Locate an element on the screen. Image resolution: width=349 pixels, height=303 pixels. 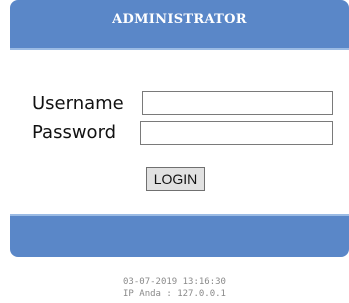
timestamp-text: 03-07-2019 13:16:30 is located at coordinates (174, 282).